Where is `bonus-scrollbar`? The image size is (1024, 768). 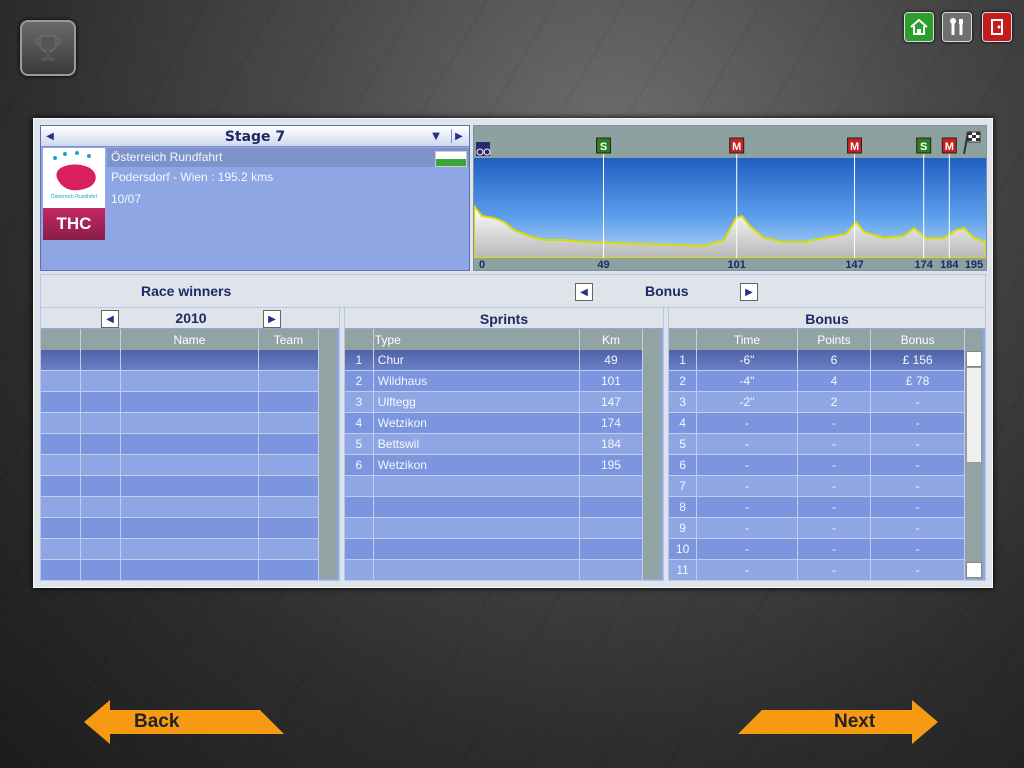
bonus-scrollbar is located at coordinates (974, 454).